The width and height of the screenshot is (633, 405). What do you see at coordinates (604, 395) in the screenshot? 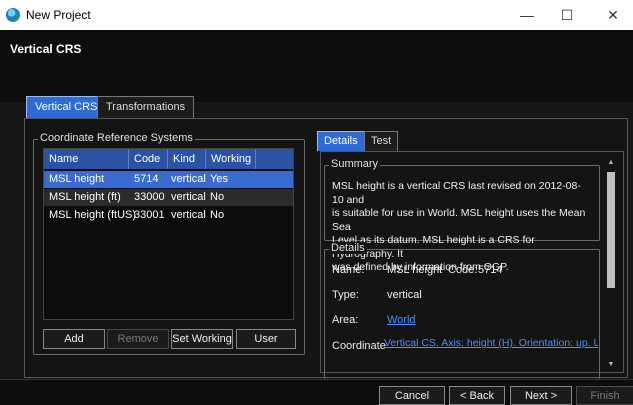
I see `finish-button: Finish` at bounding box center [604, 395].